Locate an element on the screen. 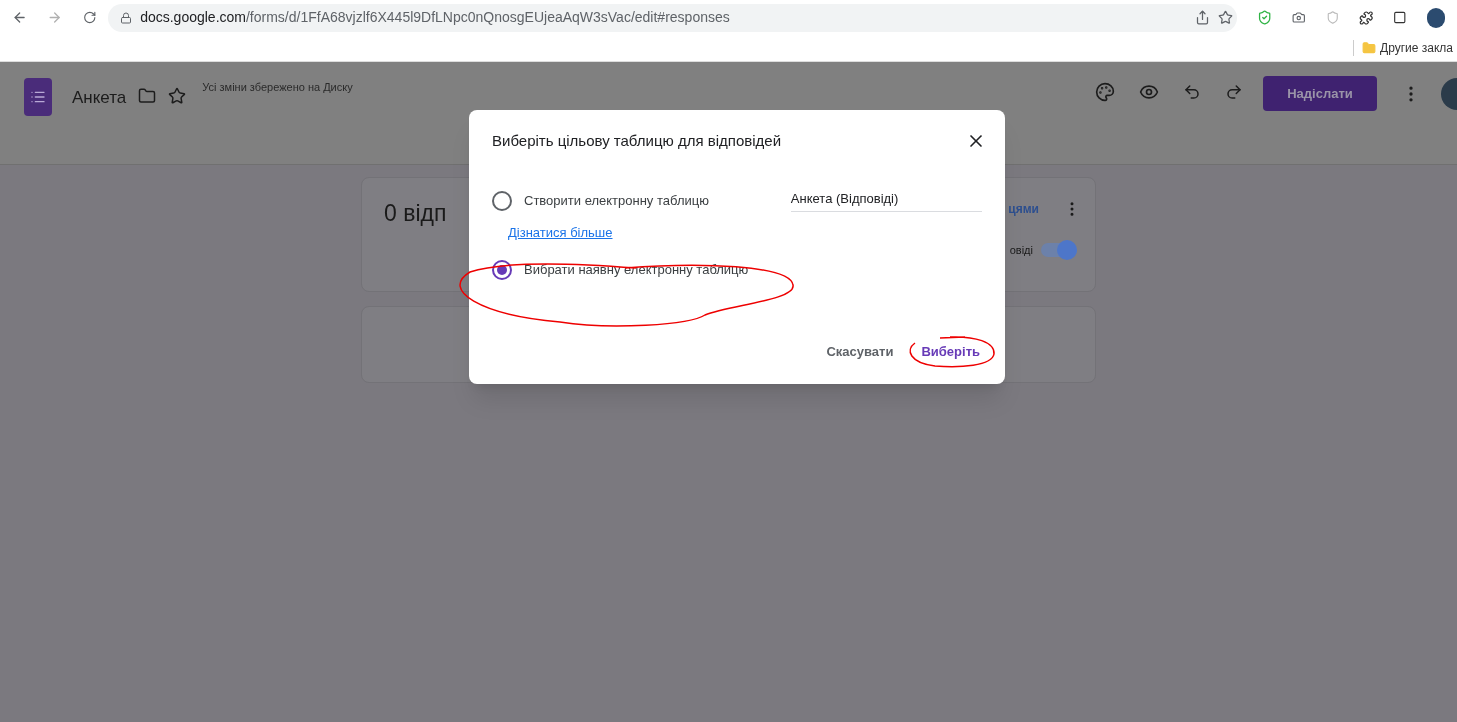  url-text: docs.google.com/forms/d/1FfA68vjzlf6X445l9DfLNpc0nQnosgEUjeaAqW3sVac/edit#responses is located at coordinates (435, 17).